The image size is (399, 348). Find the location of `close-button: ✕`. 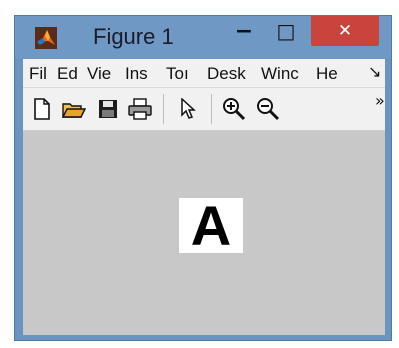

close-button: ✕ is located at coordinates (345, 31).